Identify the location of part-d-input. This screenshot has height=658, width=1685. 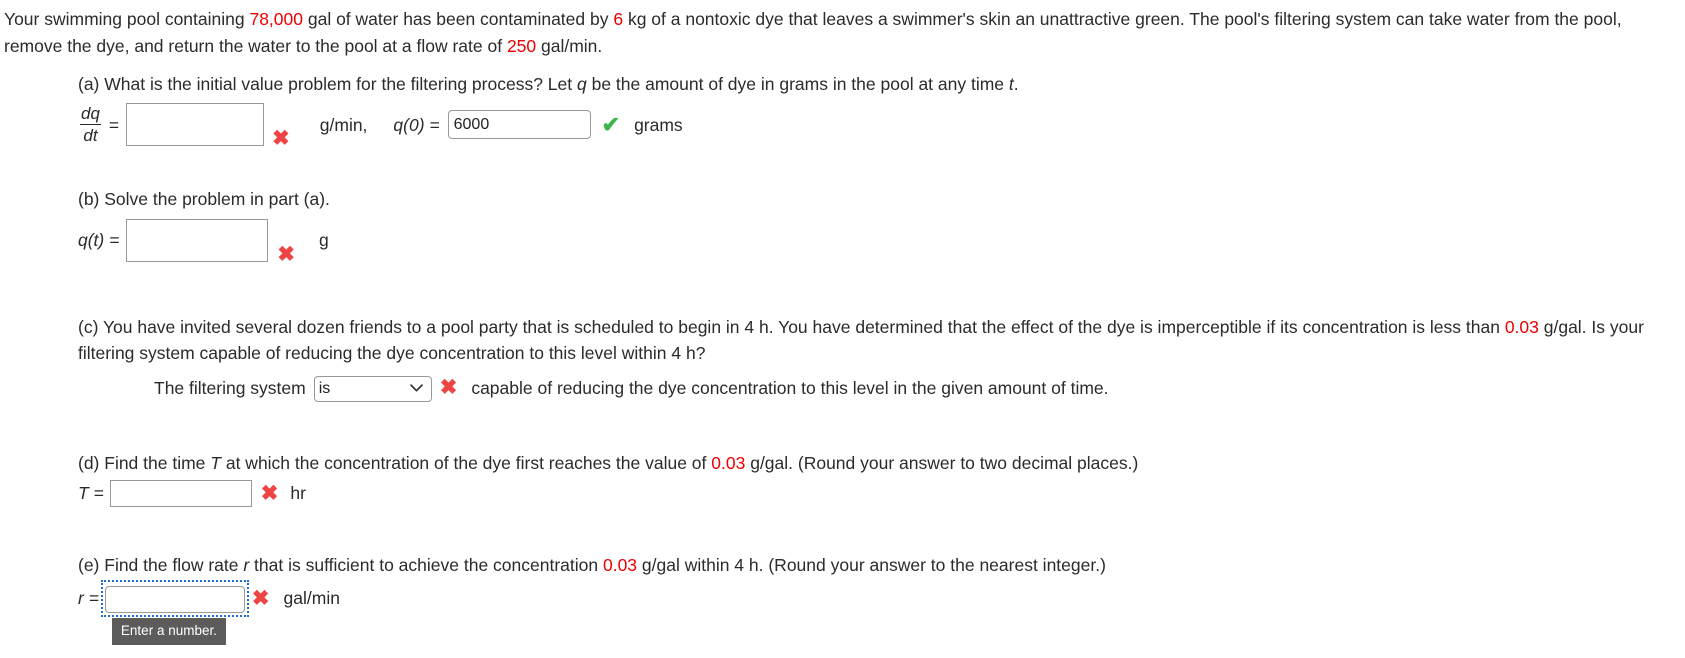
(180, 493).